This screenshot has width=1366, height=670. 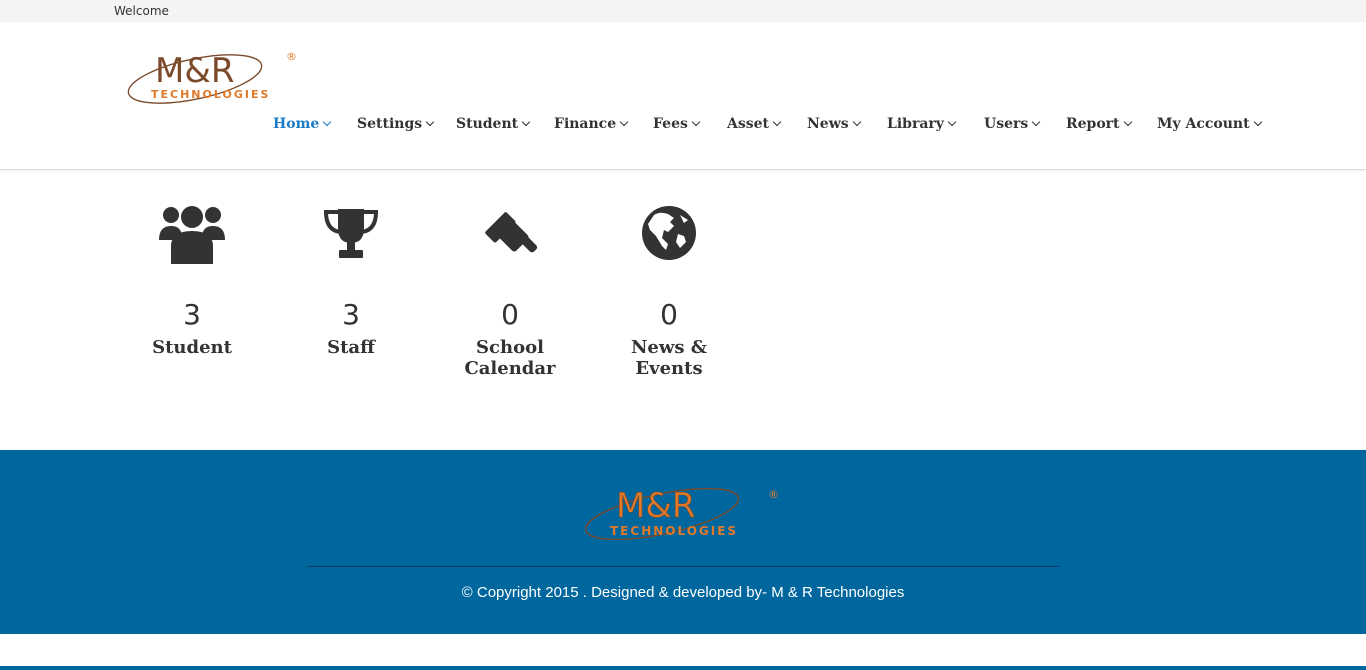 What do you see at coordinates (351, 278) in the screenshot?
I see `stat-staff: 3 Staff` at bounding box center [351, 278].